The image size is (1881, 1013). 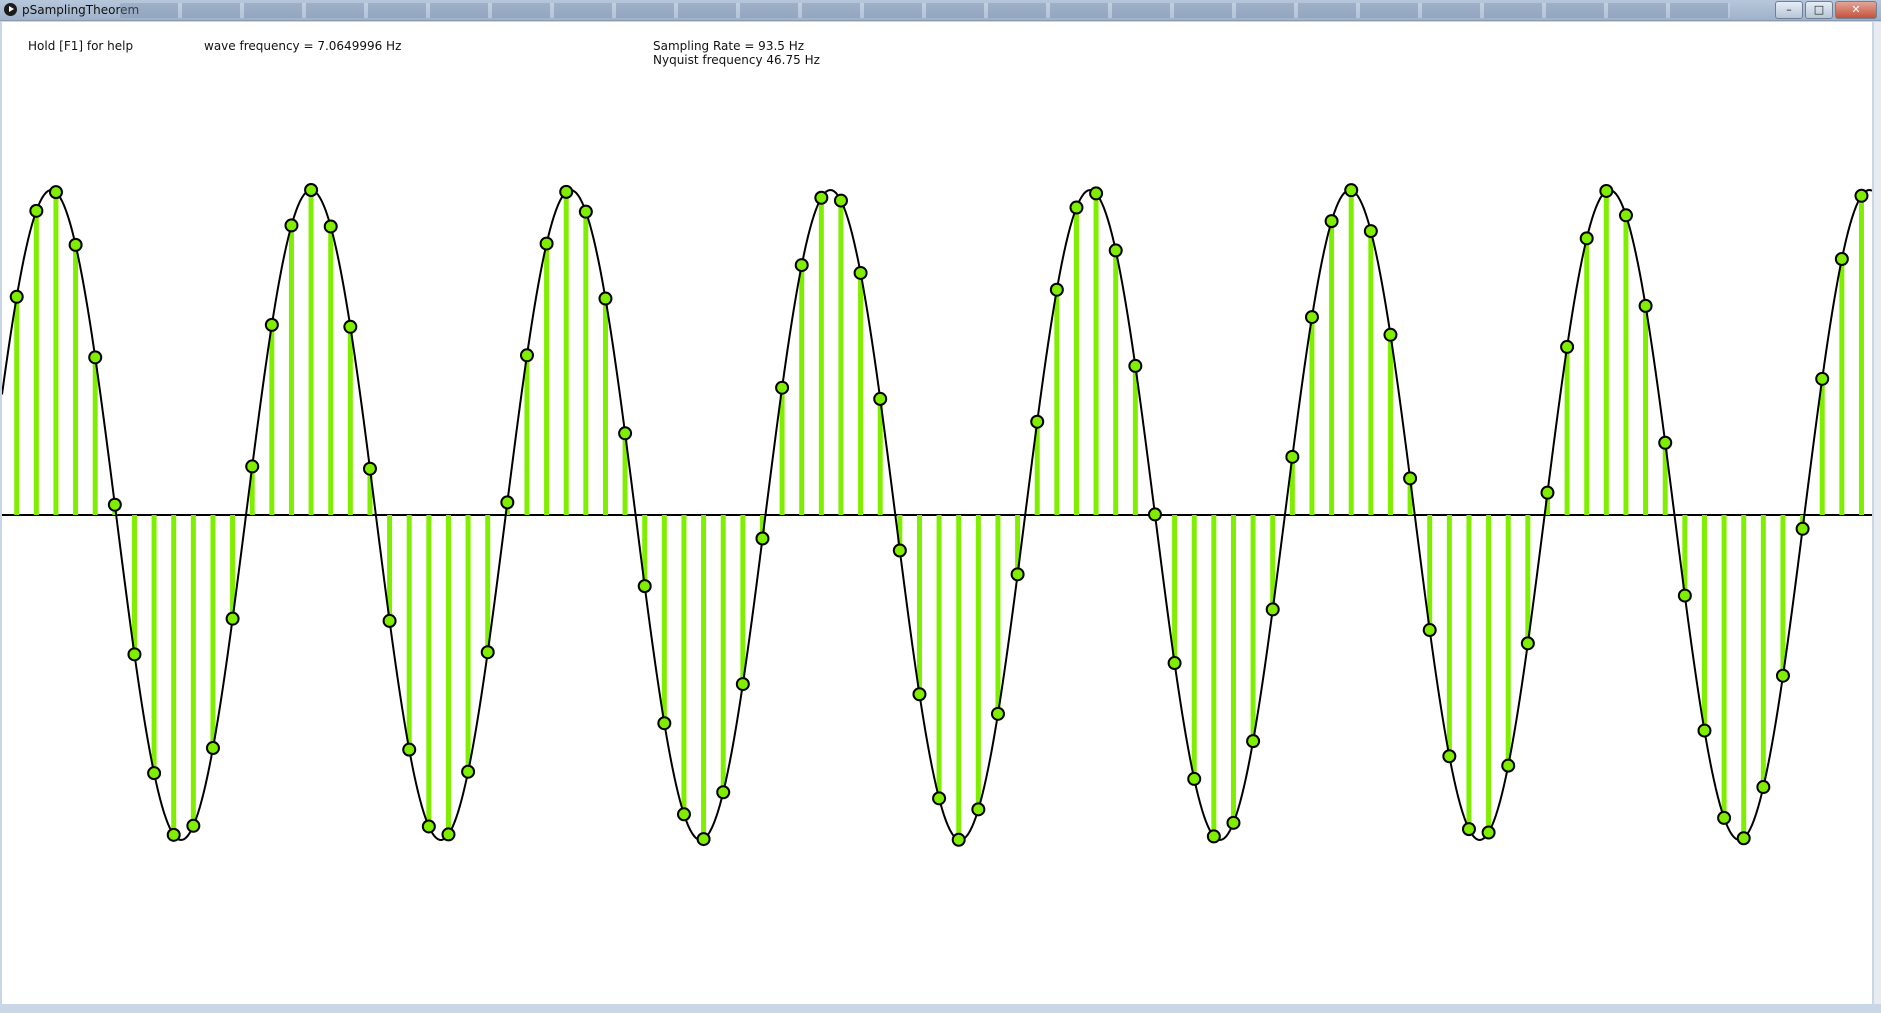 I want to click on maximize-button: □, so click(x=1819, y=10).